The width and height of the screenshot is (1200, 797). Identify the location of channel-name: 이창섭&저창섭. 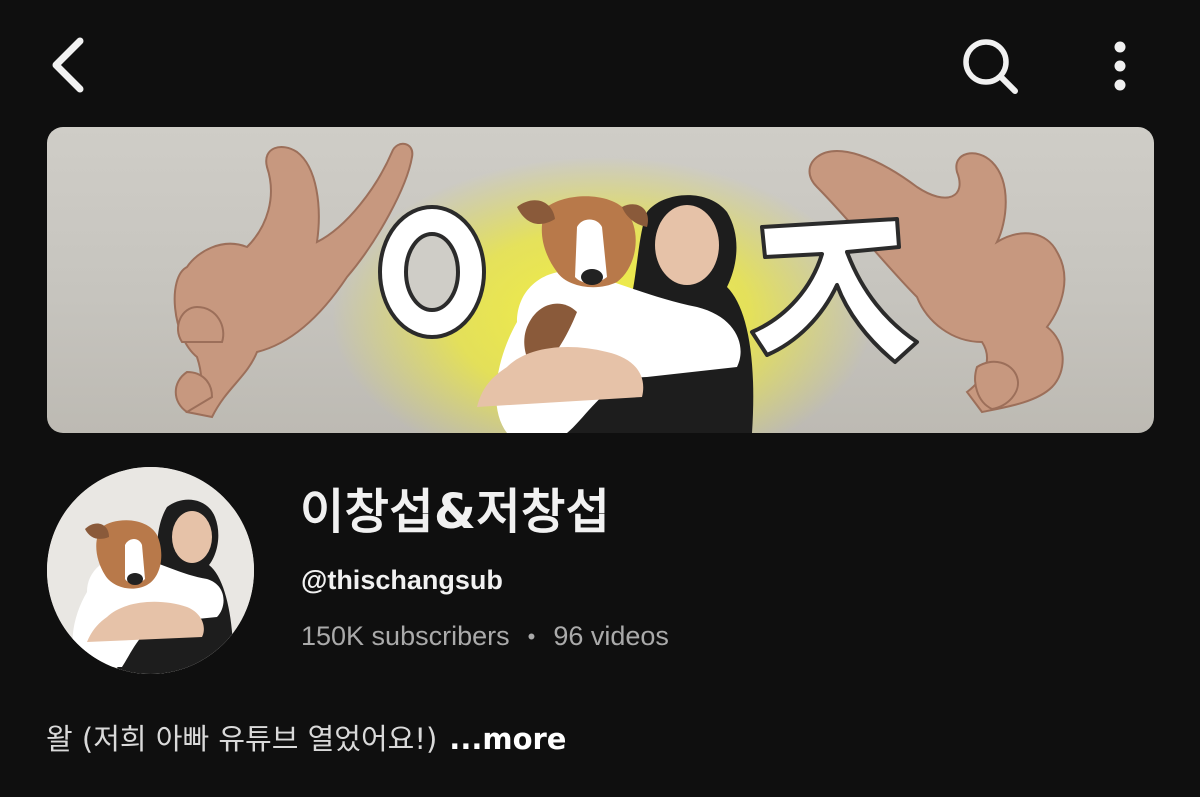
(455, 512).